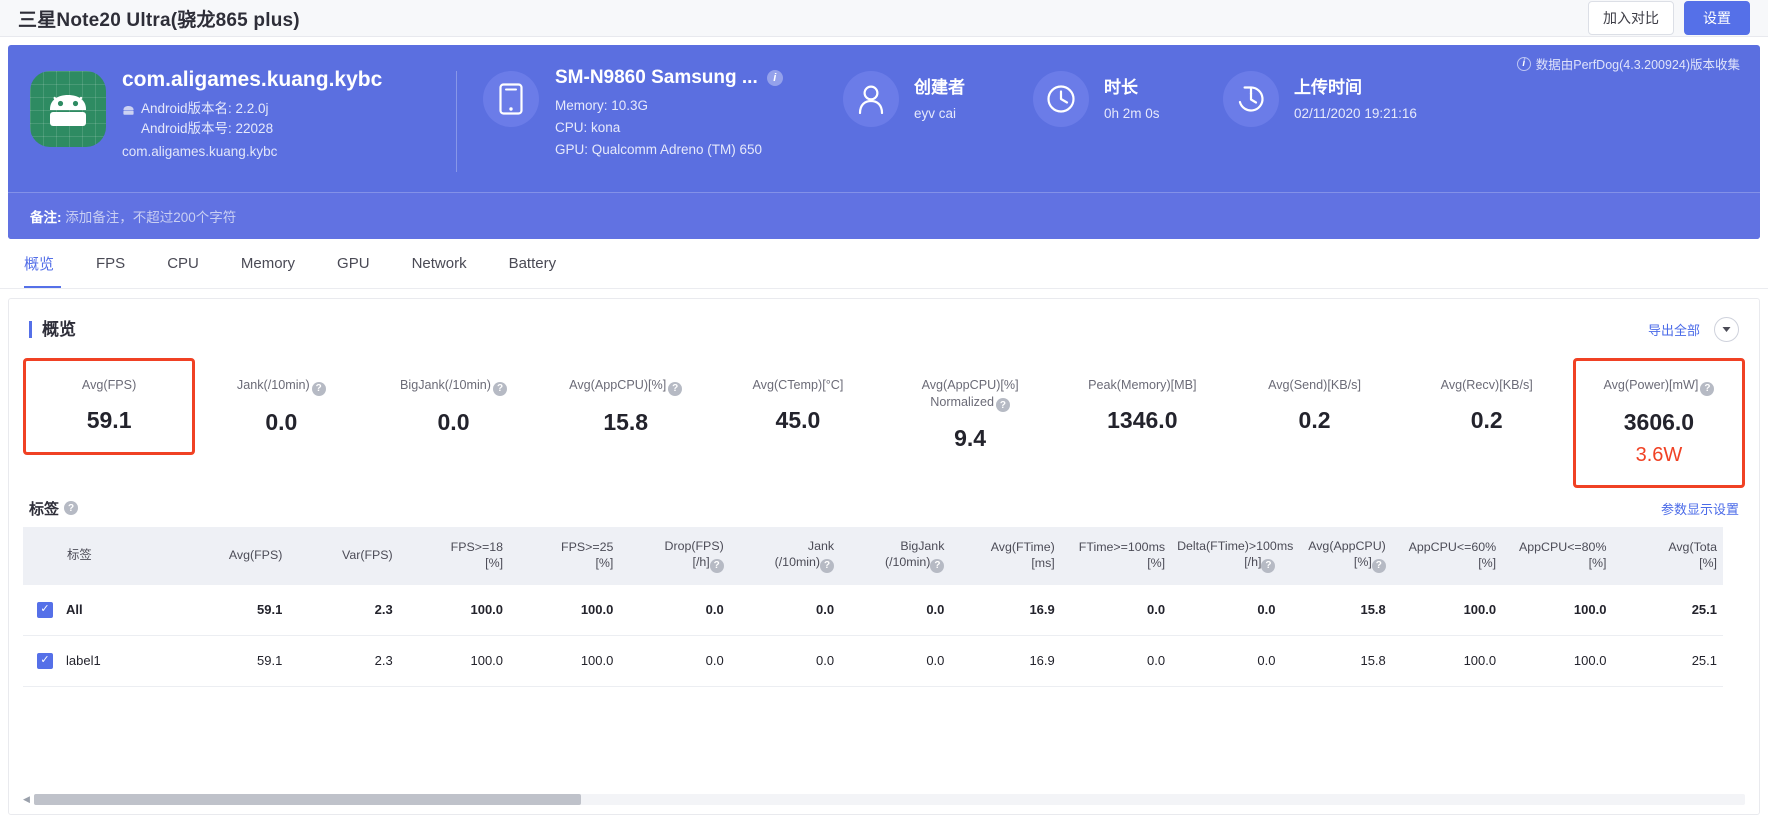 The height and width of the screenshot is (818, 1768). What do you see at coordinates (233, 661) in the screenshot?
I see `table-cell-value: 59.1` at bounding box center [233, 661].